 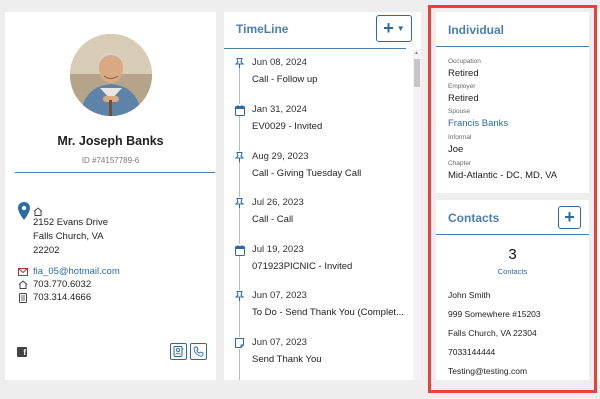 I want to click on contact-card-button, so click(x=178, y=351).